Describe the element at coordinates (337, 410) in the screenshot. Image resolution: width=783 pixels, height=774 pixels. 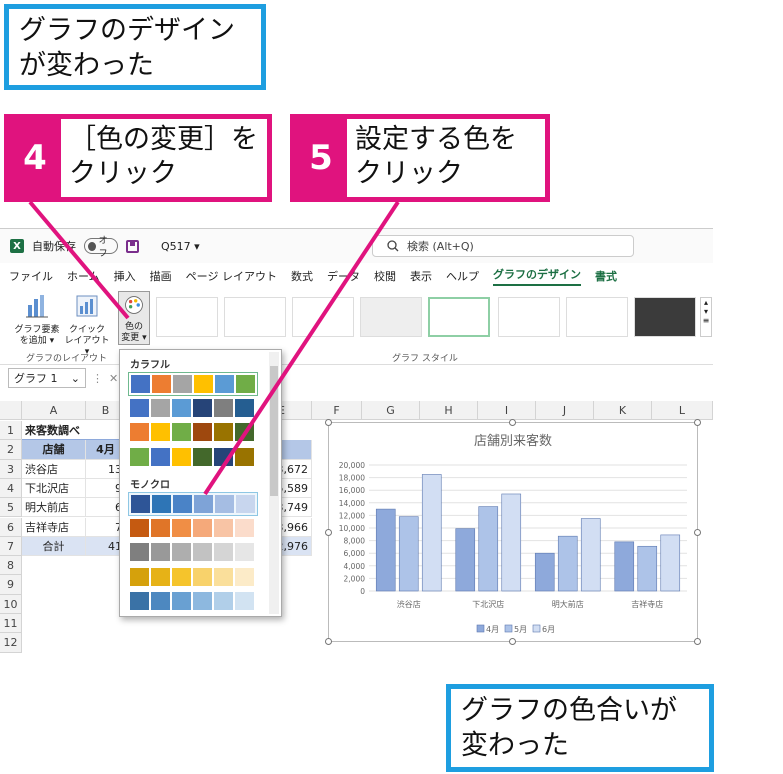
I see `column-header: F` at that location.